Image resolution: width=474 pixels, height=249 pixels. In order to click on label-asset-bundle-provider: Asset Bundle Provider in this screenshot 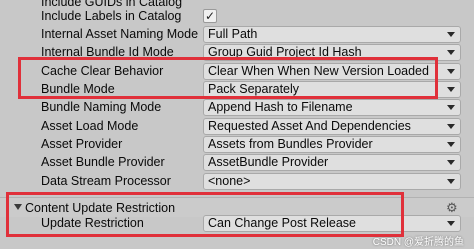, I will do `click(103, 162)`.